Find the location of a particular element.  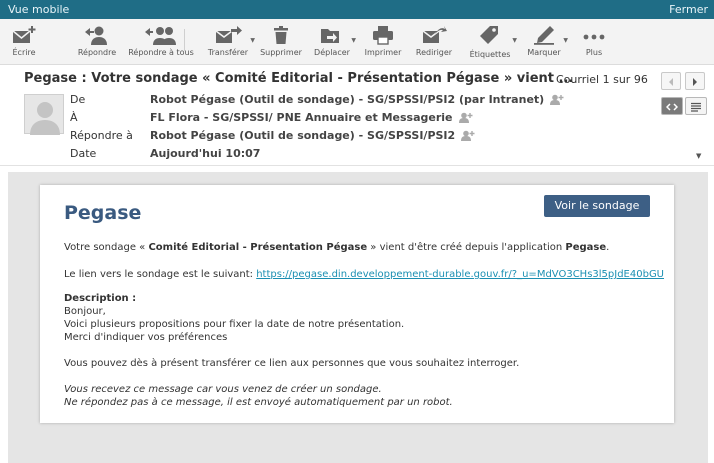

date-label: Date is located at coordinates (83, 153).